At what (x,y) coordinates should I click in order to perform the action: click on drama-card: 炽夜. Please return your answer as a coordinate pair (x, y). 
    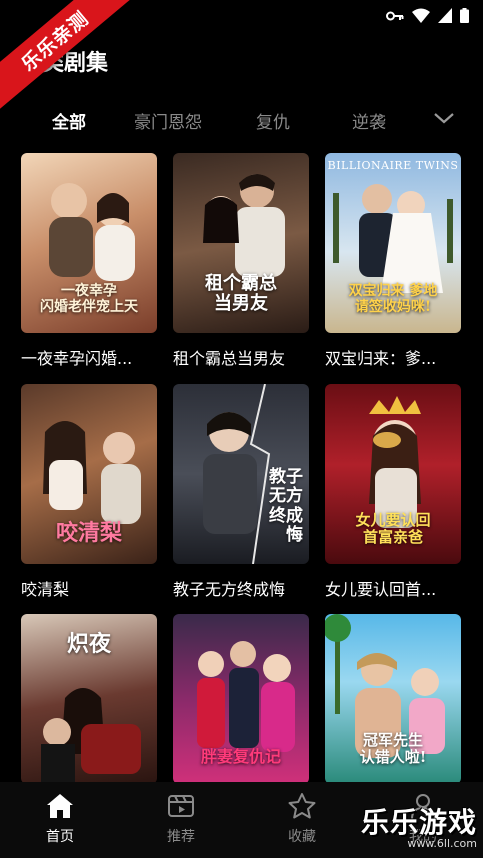
    Looking at the image, I should click on (89, 699).